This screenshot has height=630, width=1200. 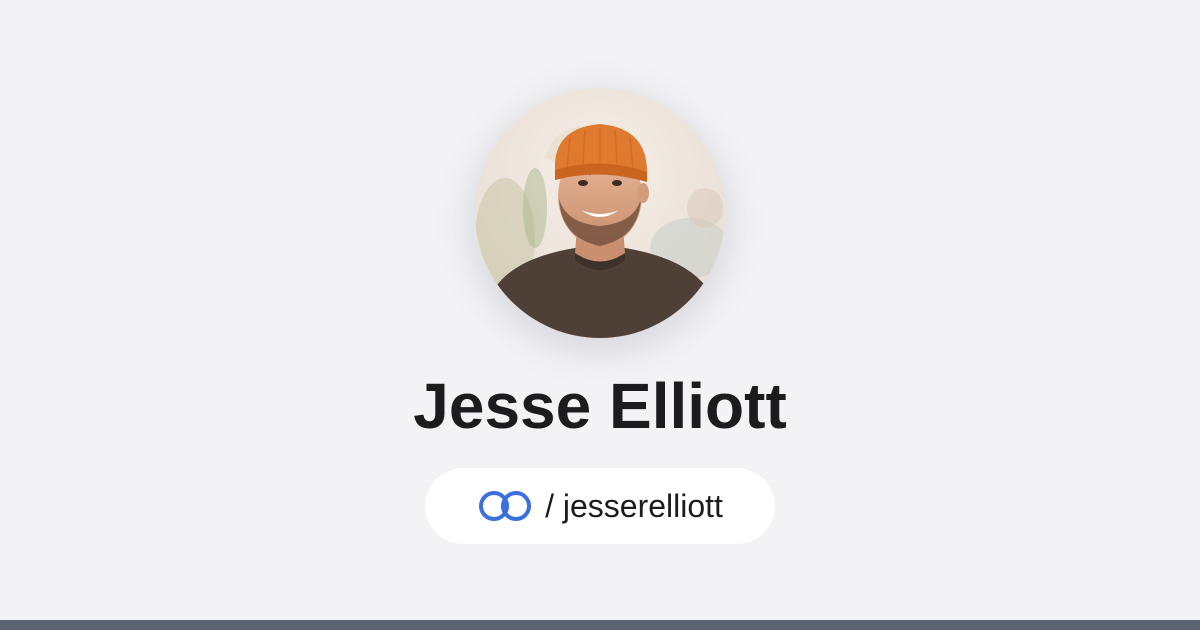 What do you see at coordinates (600, 406) in the screenshot?
I see `profile-name: Jesse Elliott` at bounding box center [600, 406].